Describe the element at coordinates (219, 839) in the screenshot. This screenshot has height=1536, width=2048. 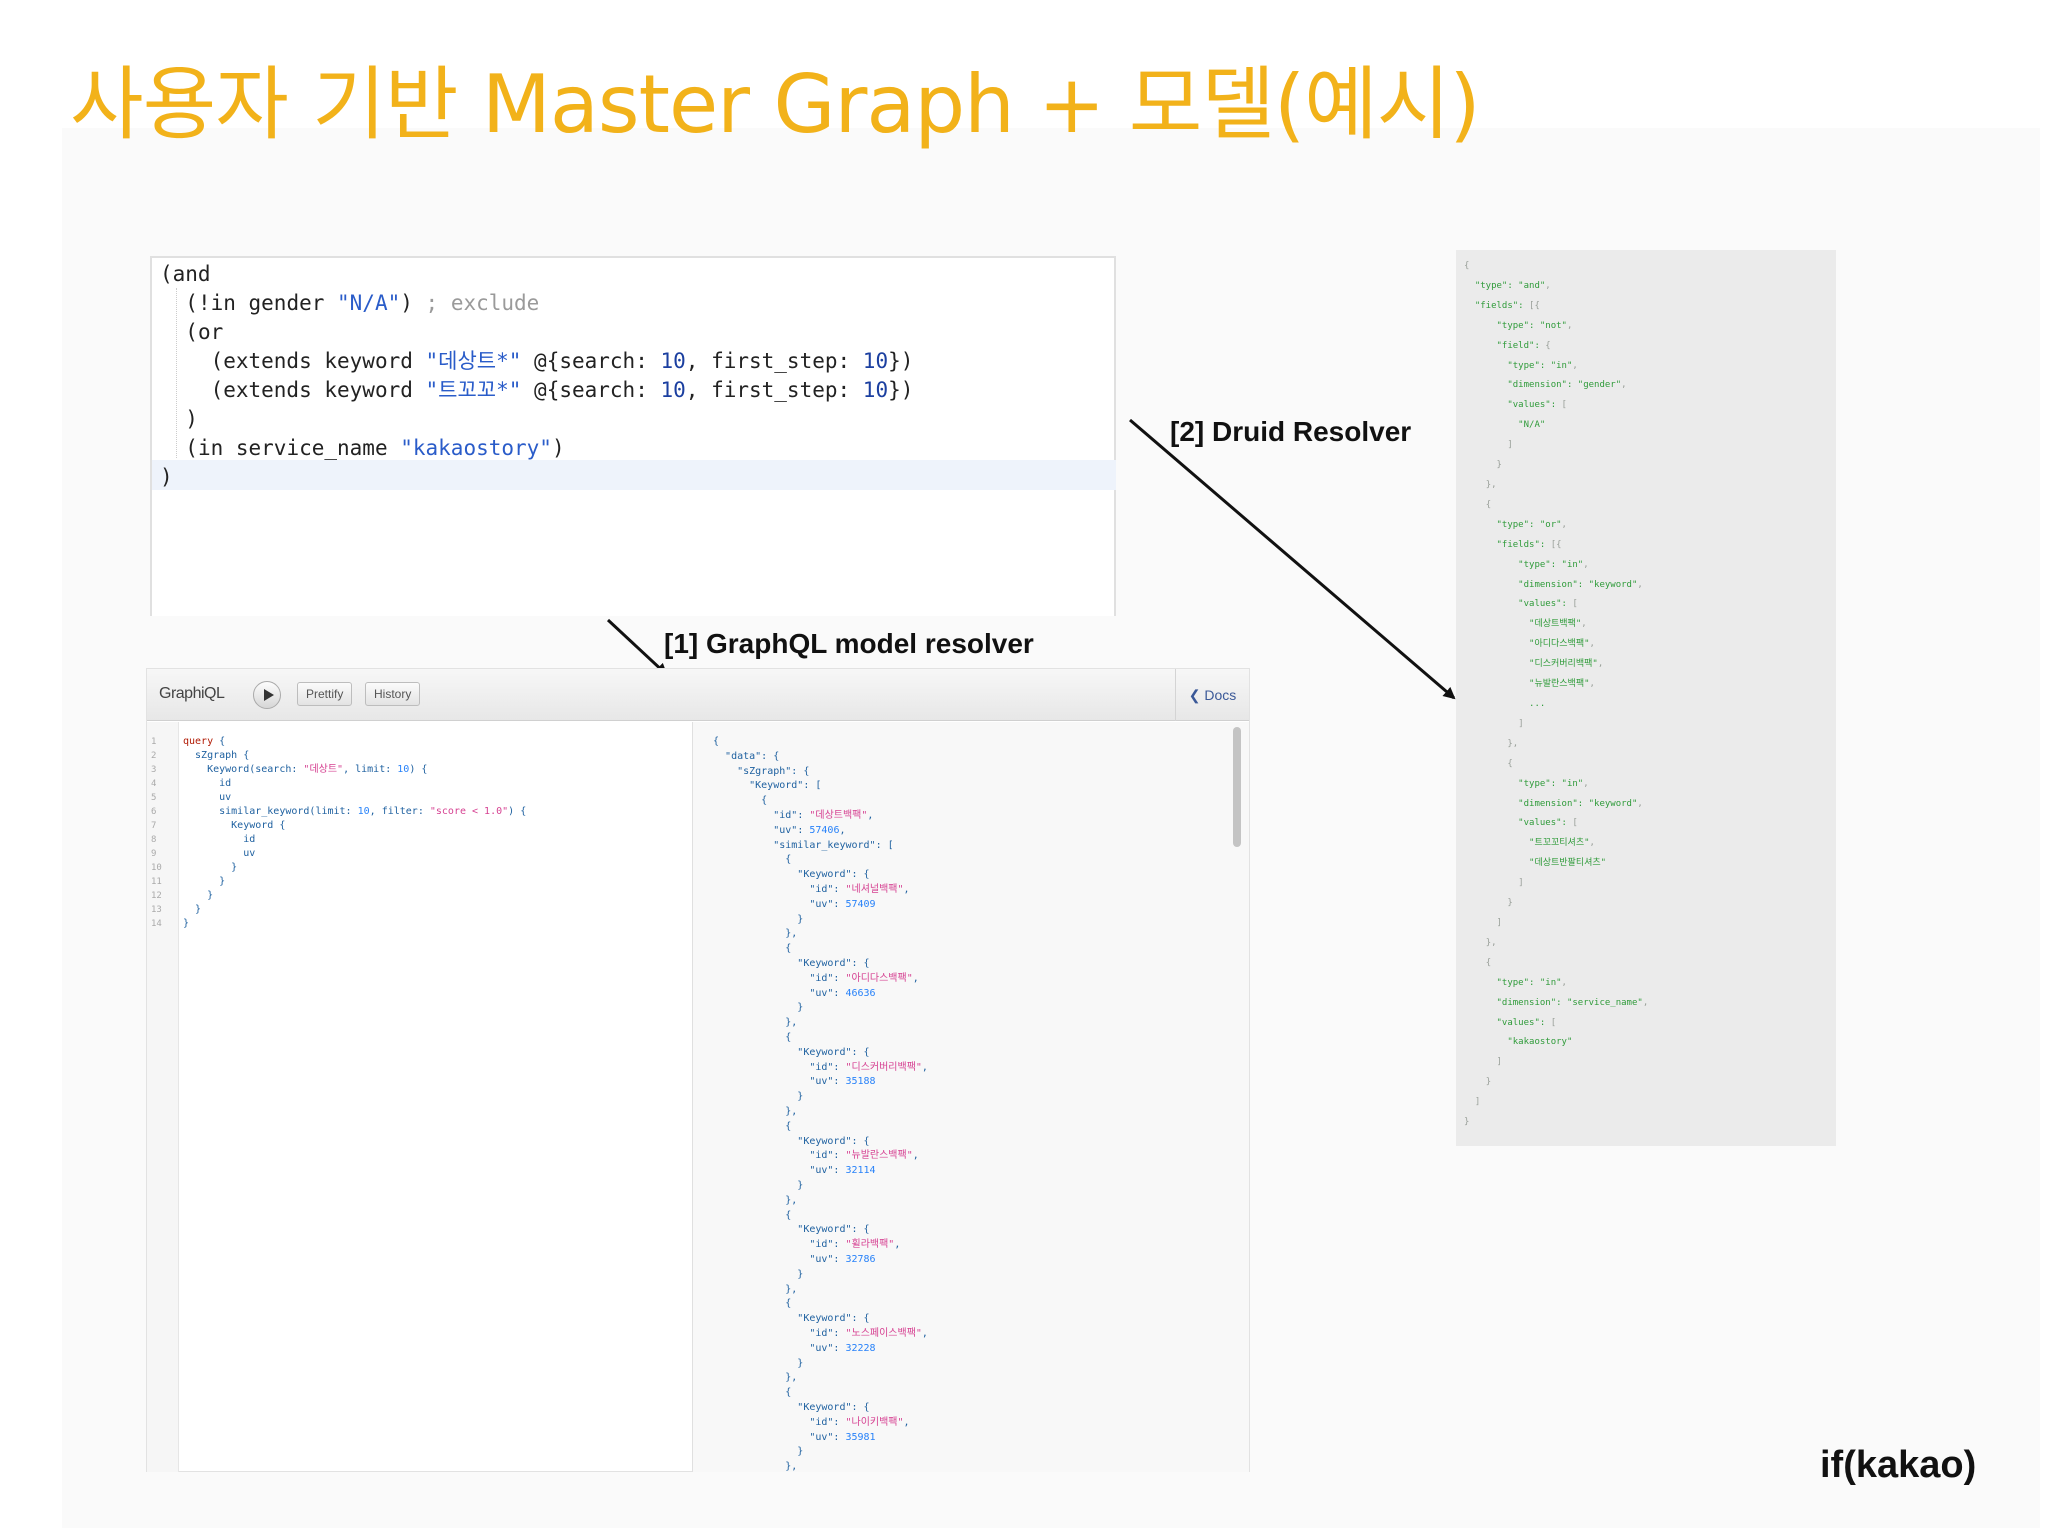
I see `query-code-line: id` at that location.